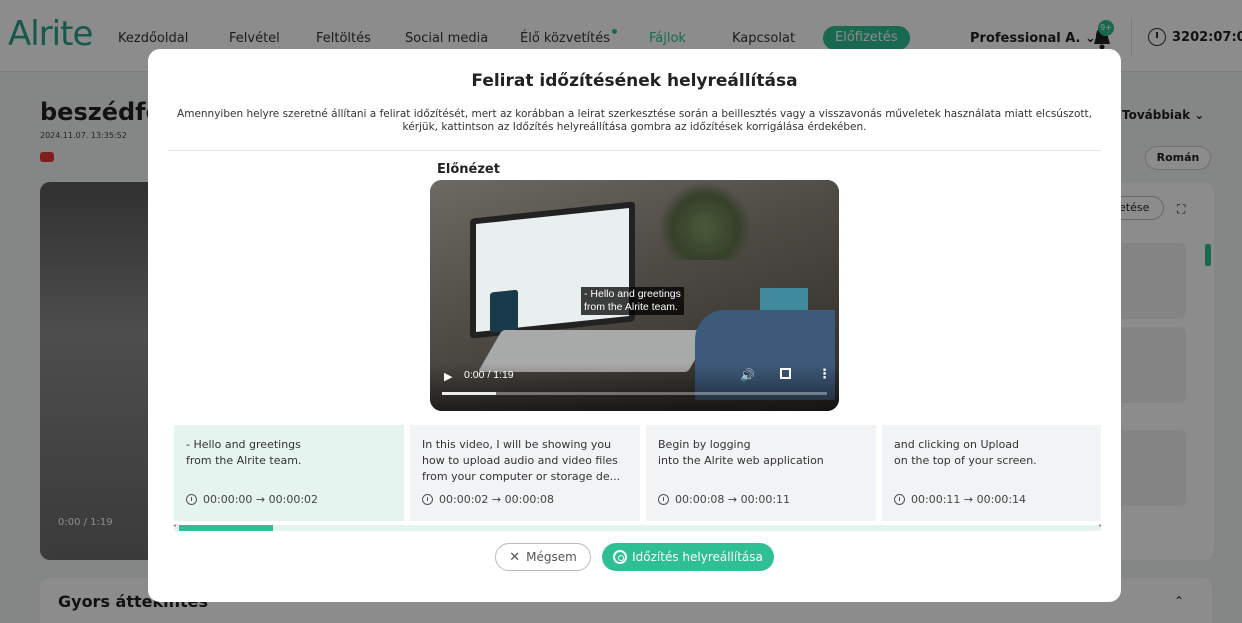  Describe the element at coordinates (634, 393) in the screenshot. I see `player-progress` at that location.